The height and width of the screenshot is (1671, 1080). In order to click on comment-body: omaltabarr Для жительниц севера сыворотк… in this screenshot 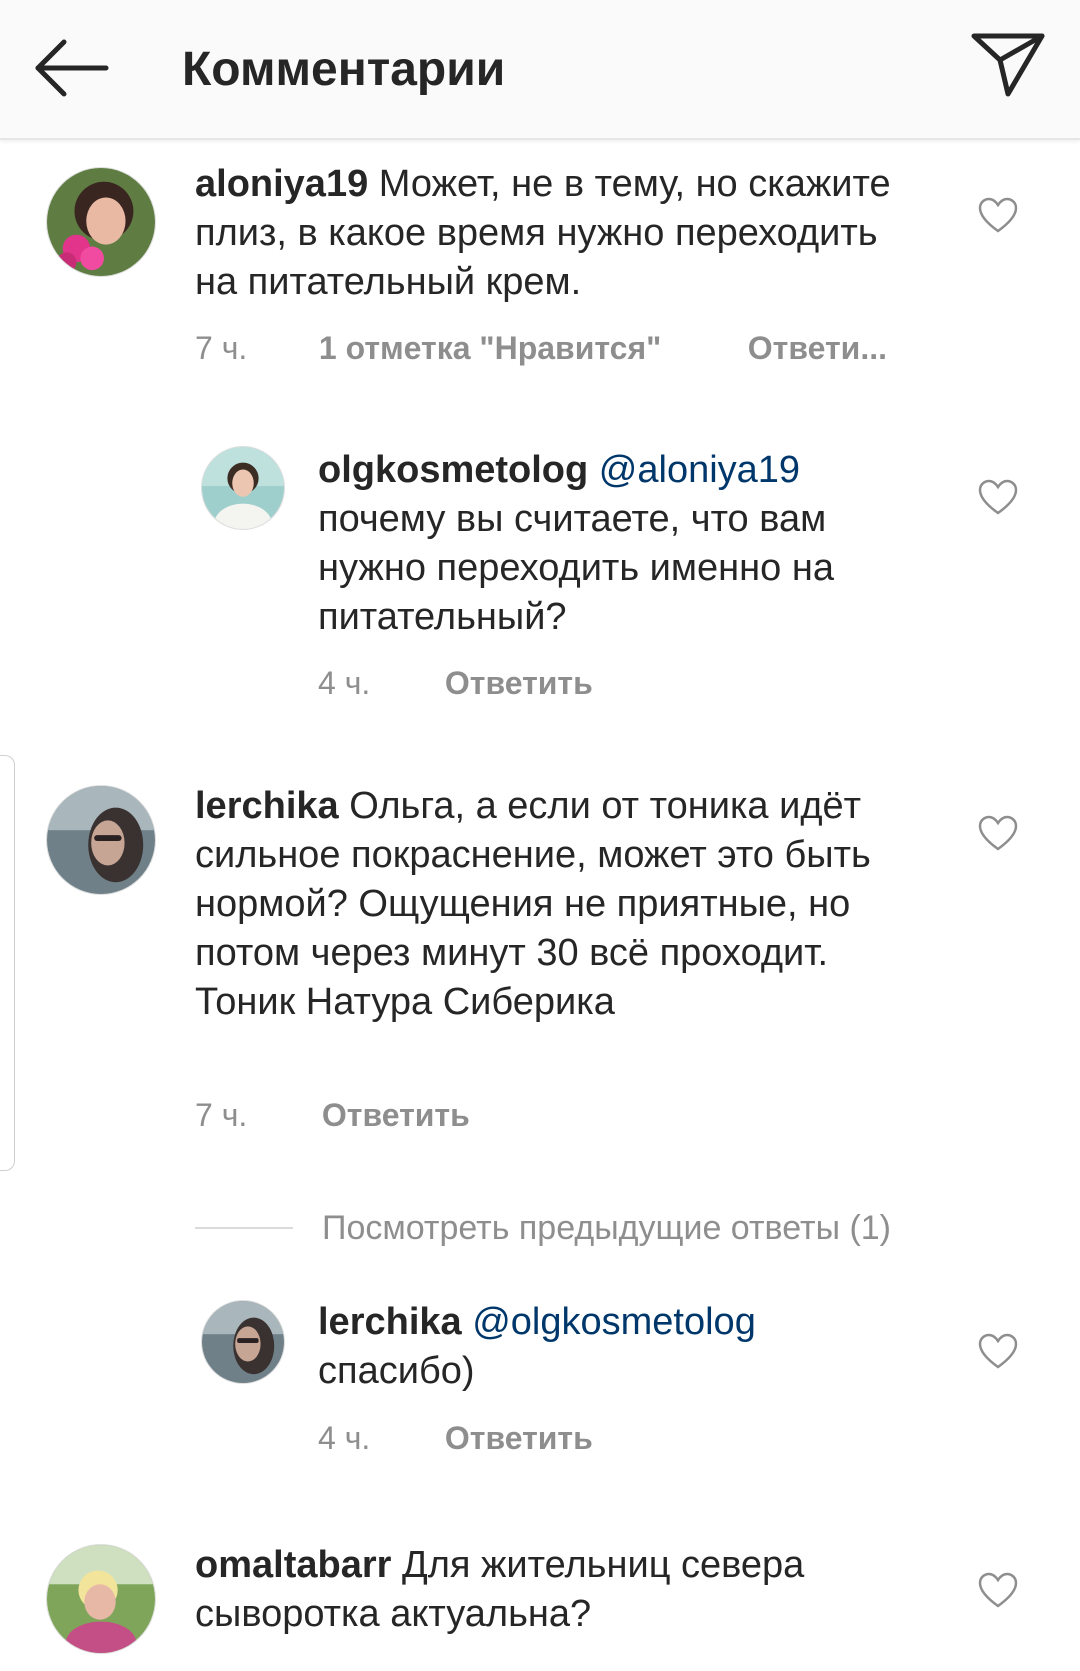, I will do `click(555, 1590)`.